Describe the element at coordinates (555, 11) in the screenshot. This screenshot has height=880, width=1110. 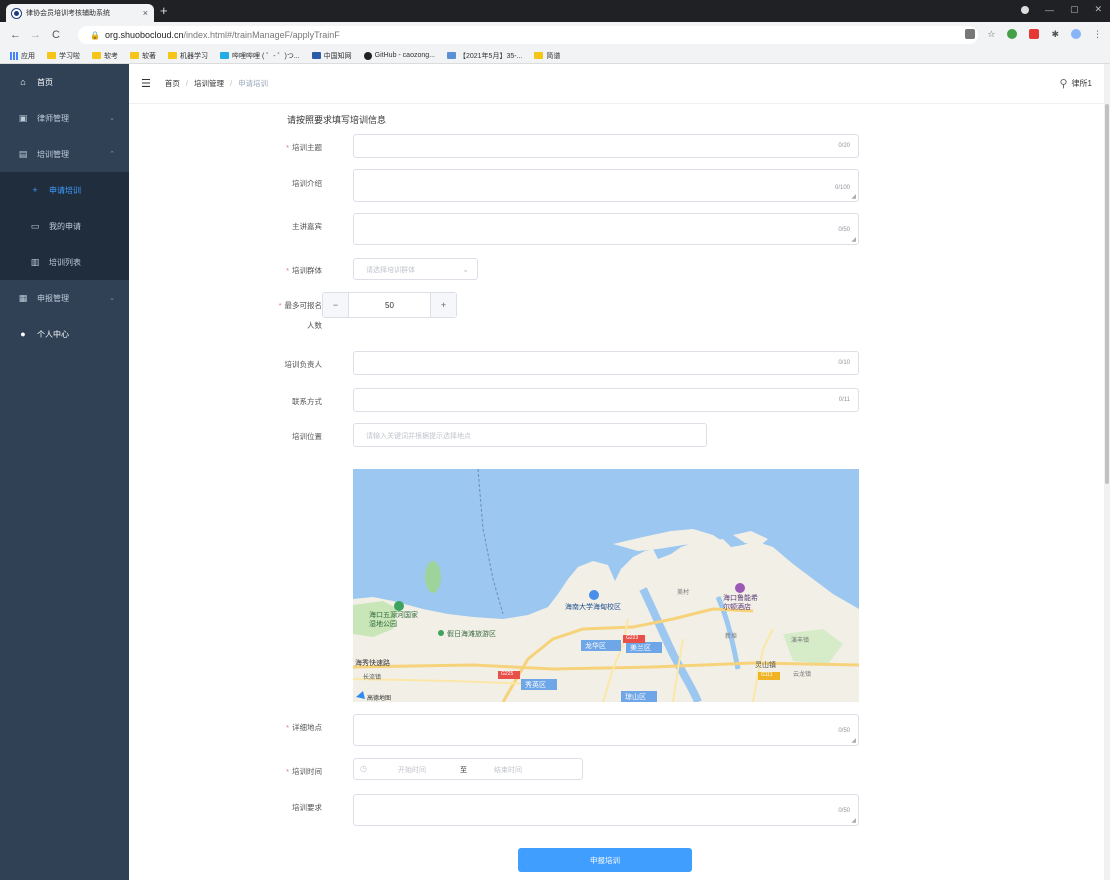
I see `browser-tab-strip: 律协会员培训考核辅助系统 × + — ▢ ✕` at that location.